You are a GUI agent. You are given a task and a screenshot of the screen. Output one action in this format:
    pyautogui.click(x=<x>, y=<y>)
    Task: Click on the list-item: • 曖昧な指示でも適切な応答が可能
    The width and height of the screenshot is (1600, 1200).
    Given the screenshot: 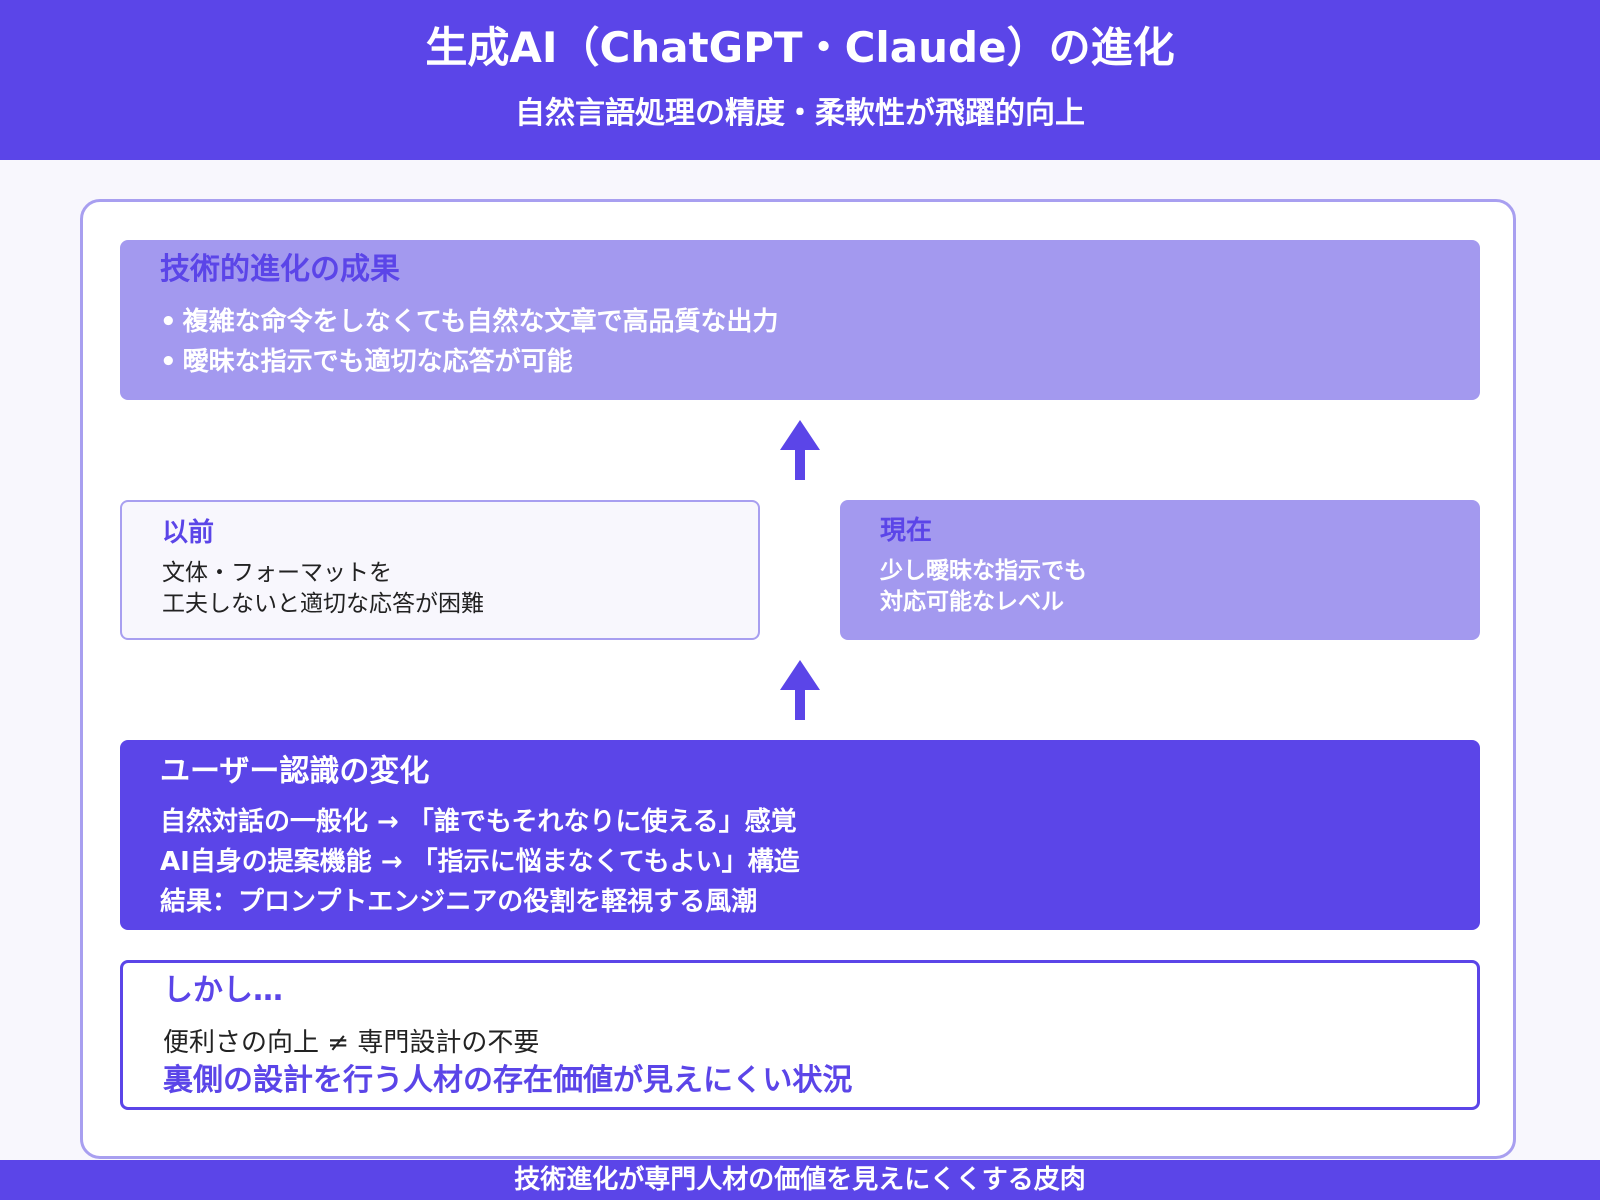 What is the action you would take?
    pyautogui.click(x=469, y=362)
    